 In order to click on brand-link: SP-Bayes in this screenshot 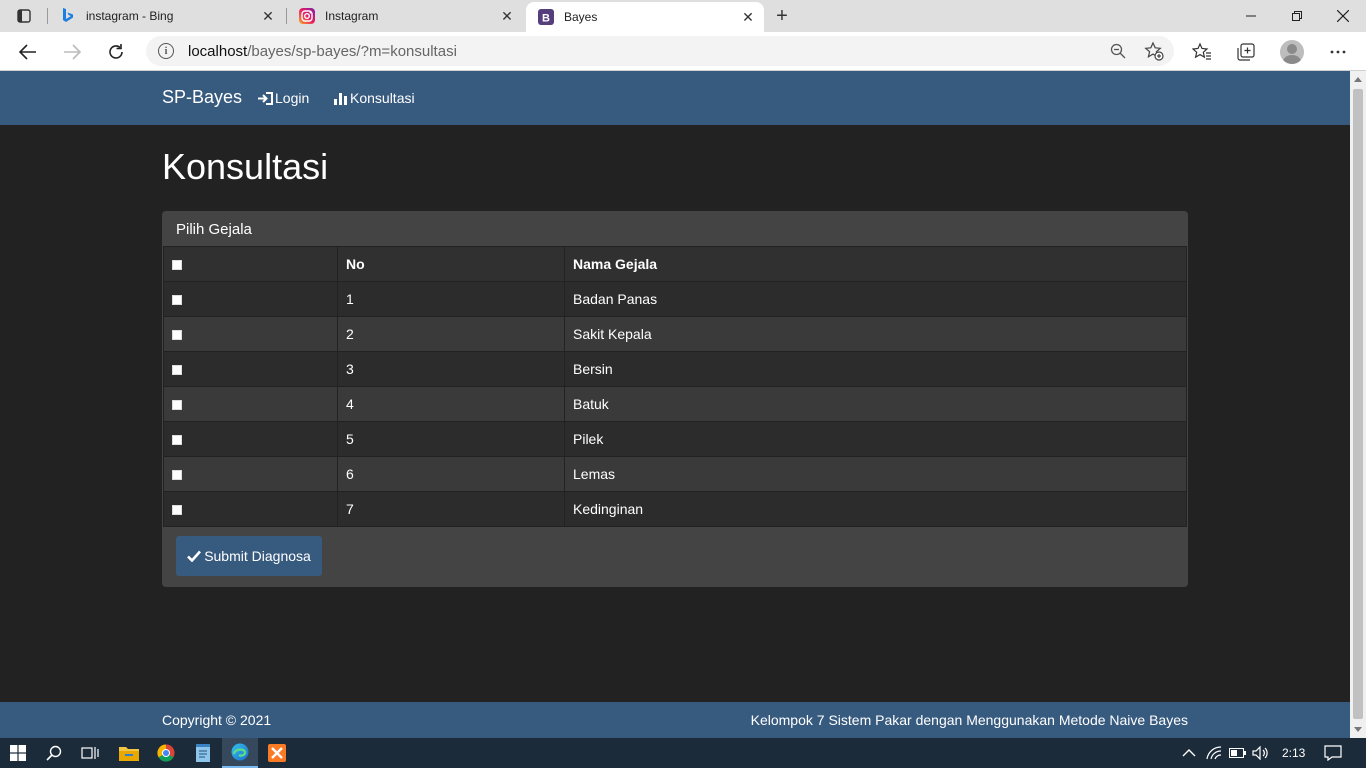, I will do `click(202, 97)`.